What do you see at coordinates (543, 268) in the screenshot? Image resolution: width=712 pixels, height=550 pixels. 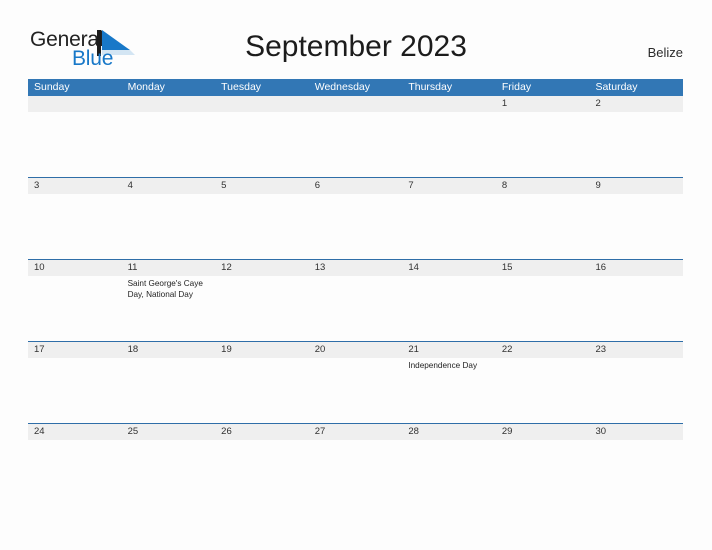 I see `day-number: 15` at bounding box center [543, 268].